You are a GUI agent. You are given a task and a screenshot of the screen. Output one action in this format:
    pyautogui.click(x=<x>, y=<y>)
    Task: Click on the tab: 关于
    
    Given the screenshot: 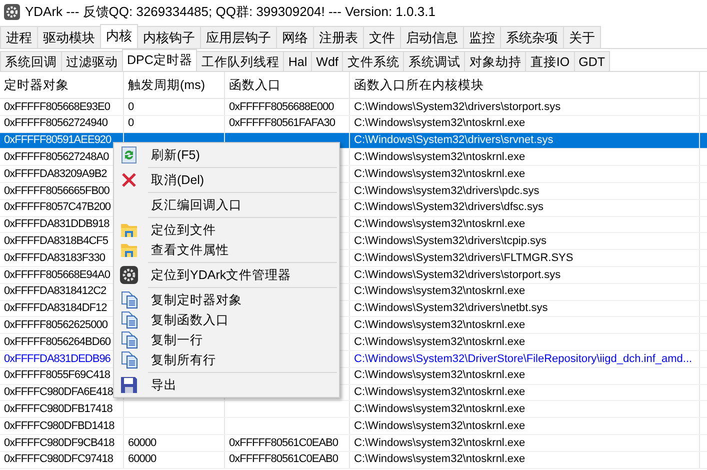 What is the action you would take?
    pyautogui.click(x=582, y=37)
    